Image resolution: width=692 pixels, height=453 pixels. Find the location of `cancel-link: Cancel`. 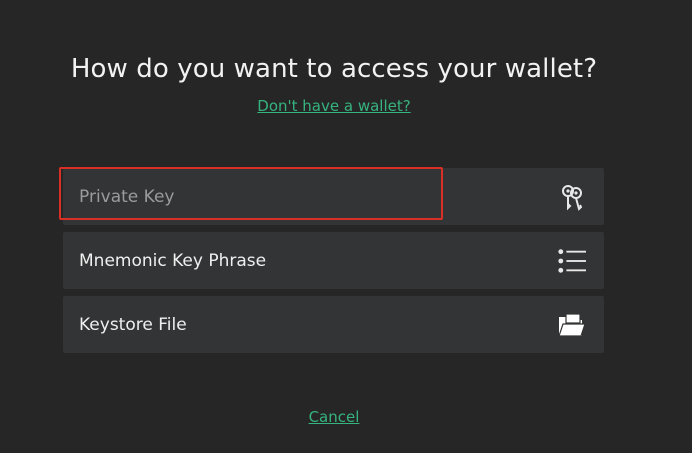

cancel-link: Cancel is located at coordinates (334, 417).